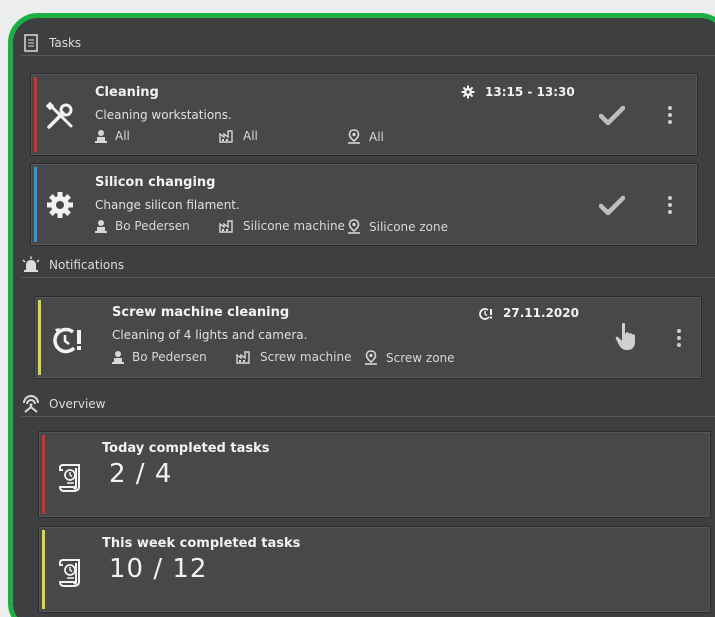  What do you see at coordinates (167, 205) in the screenshot?
I see `task-description: Change silicon filament.` at bounding box center [167, 205].